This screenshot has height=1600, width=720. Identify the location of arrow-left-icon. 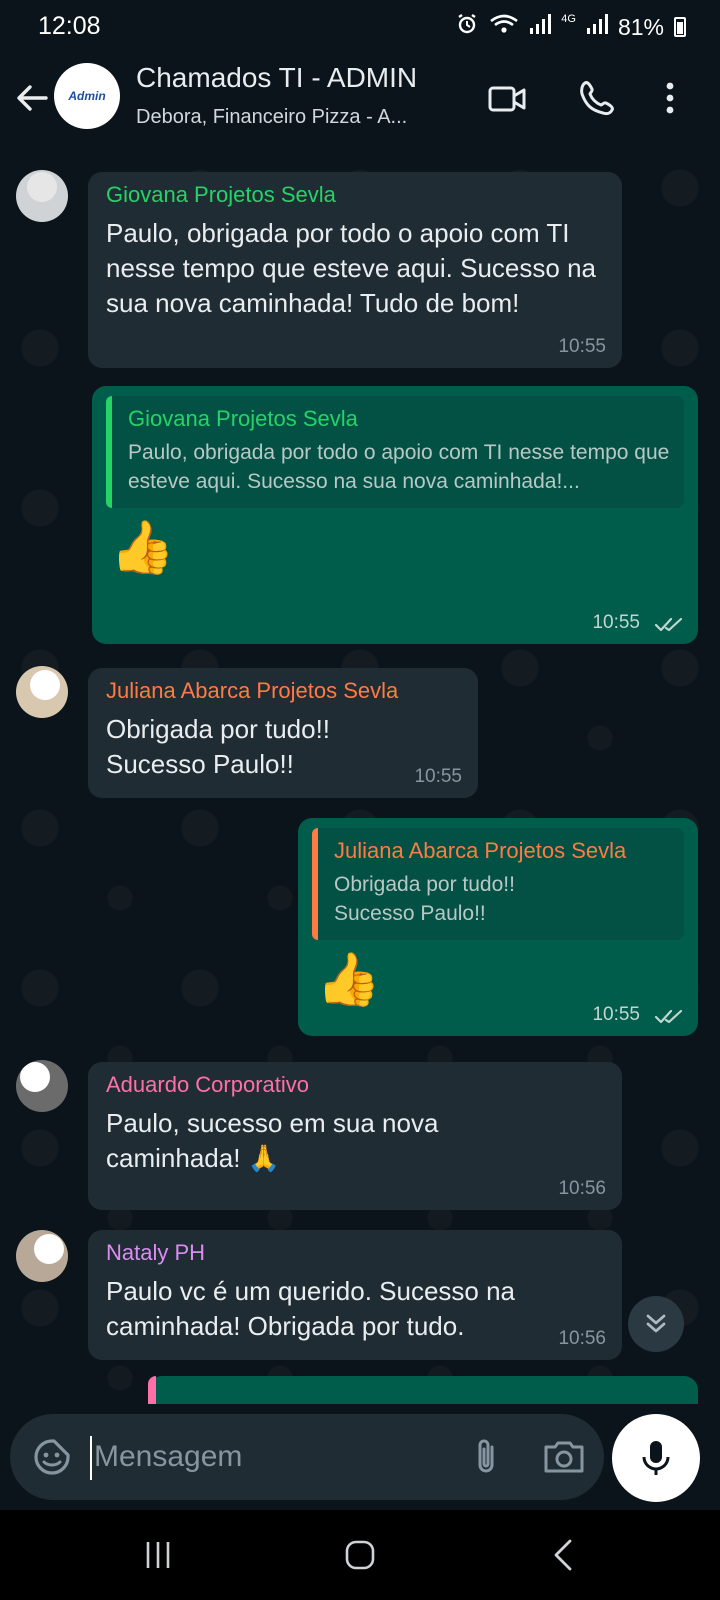
(32, 98).